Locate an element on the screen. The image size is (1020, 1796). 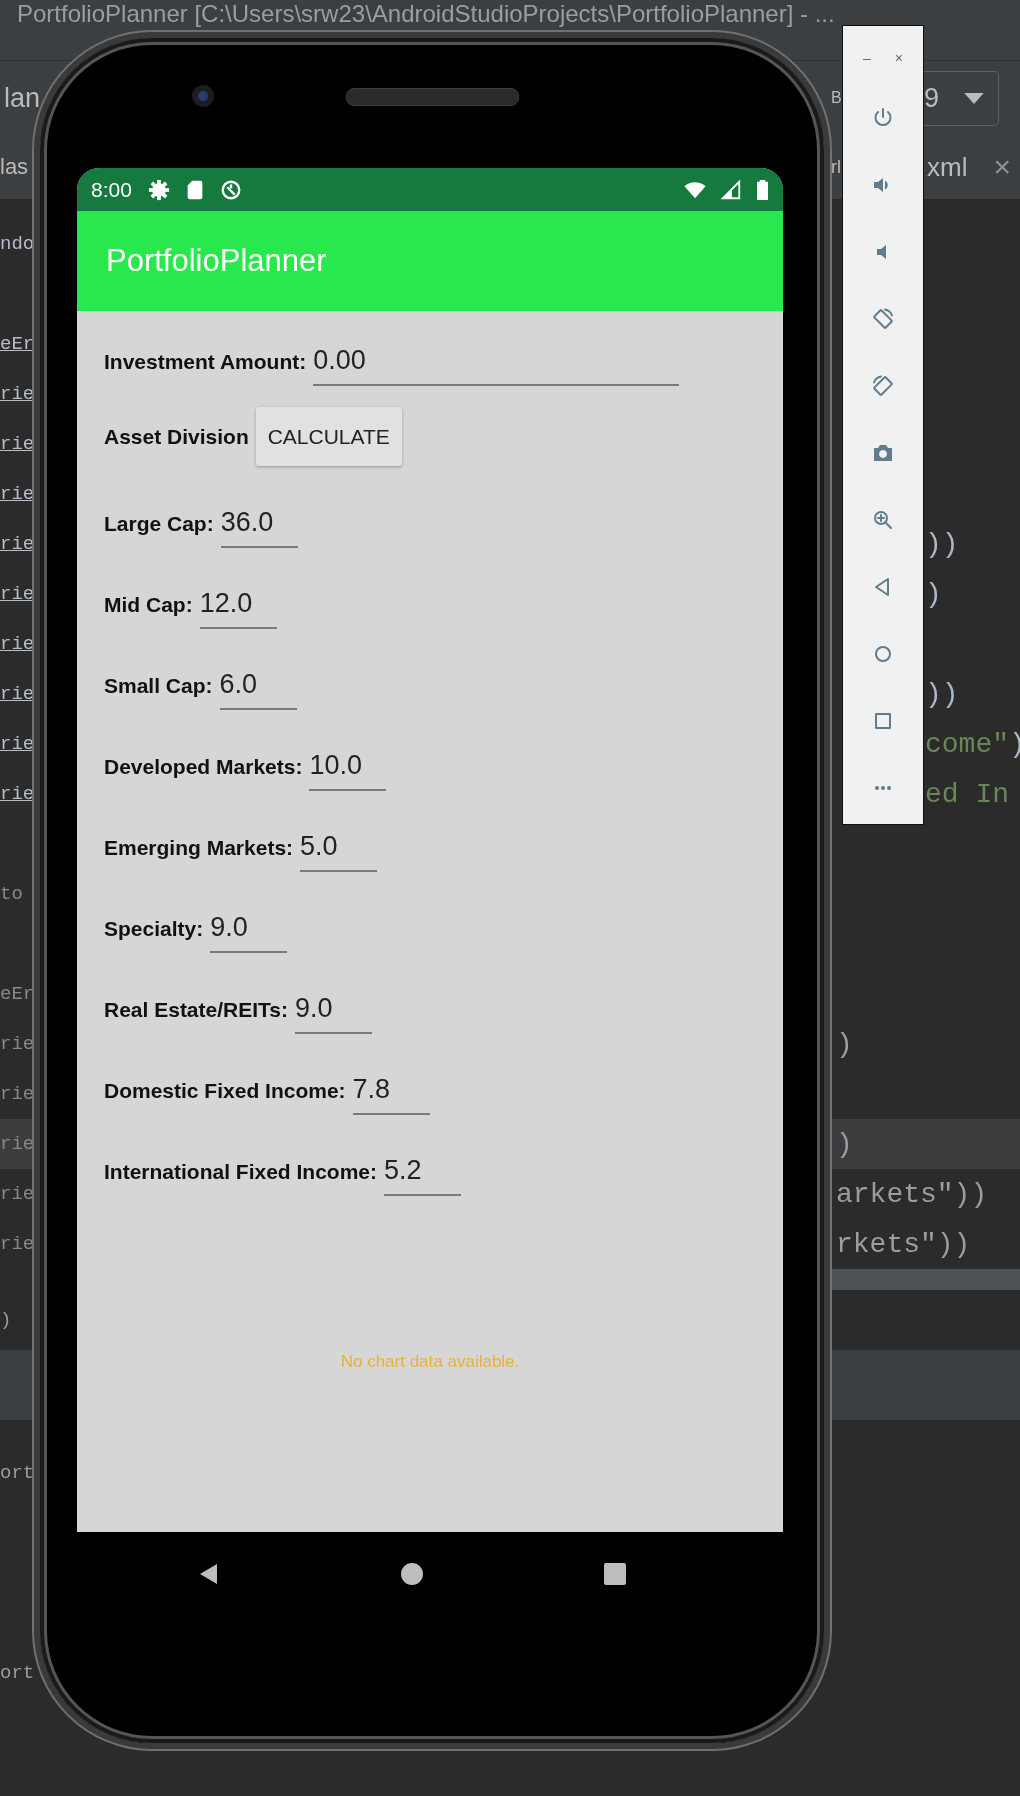
field-label: Developed Markets: is located at coordinates (203, 767).